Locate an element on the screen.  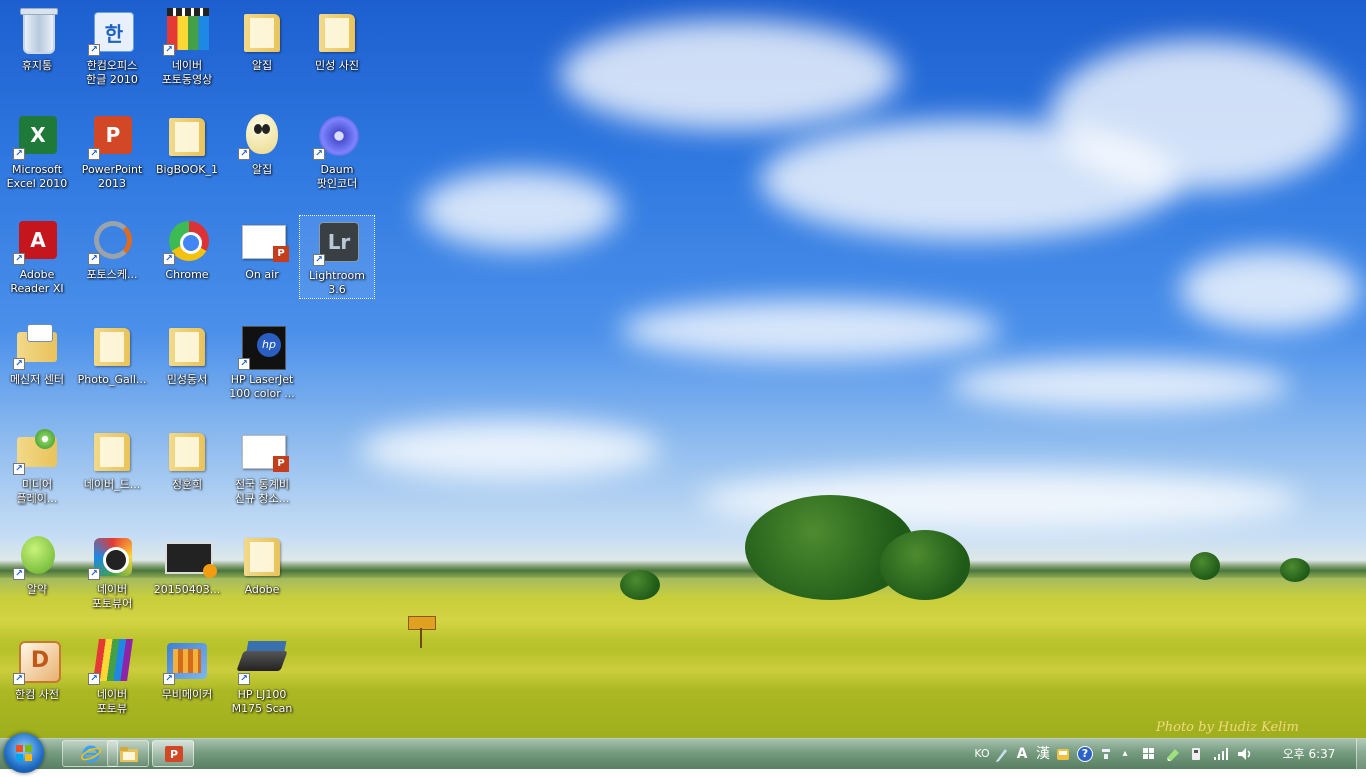
desktop-icon-label: BigBOOK_1 is located at coordinates (187, 169).